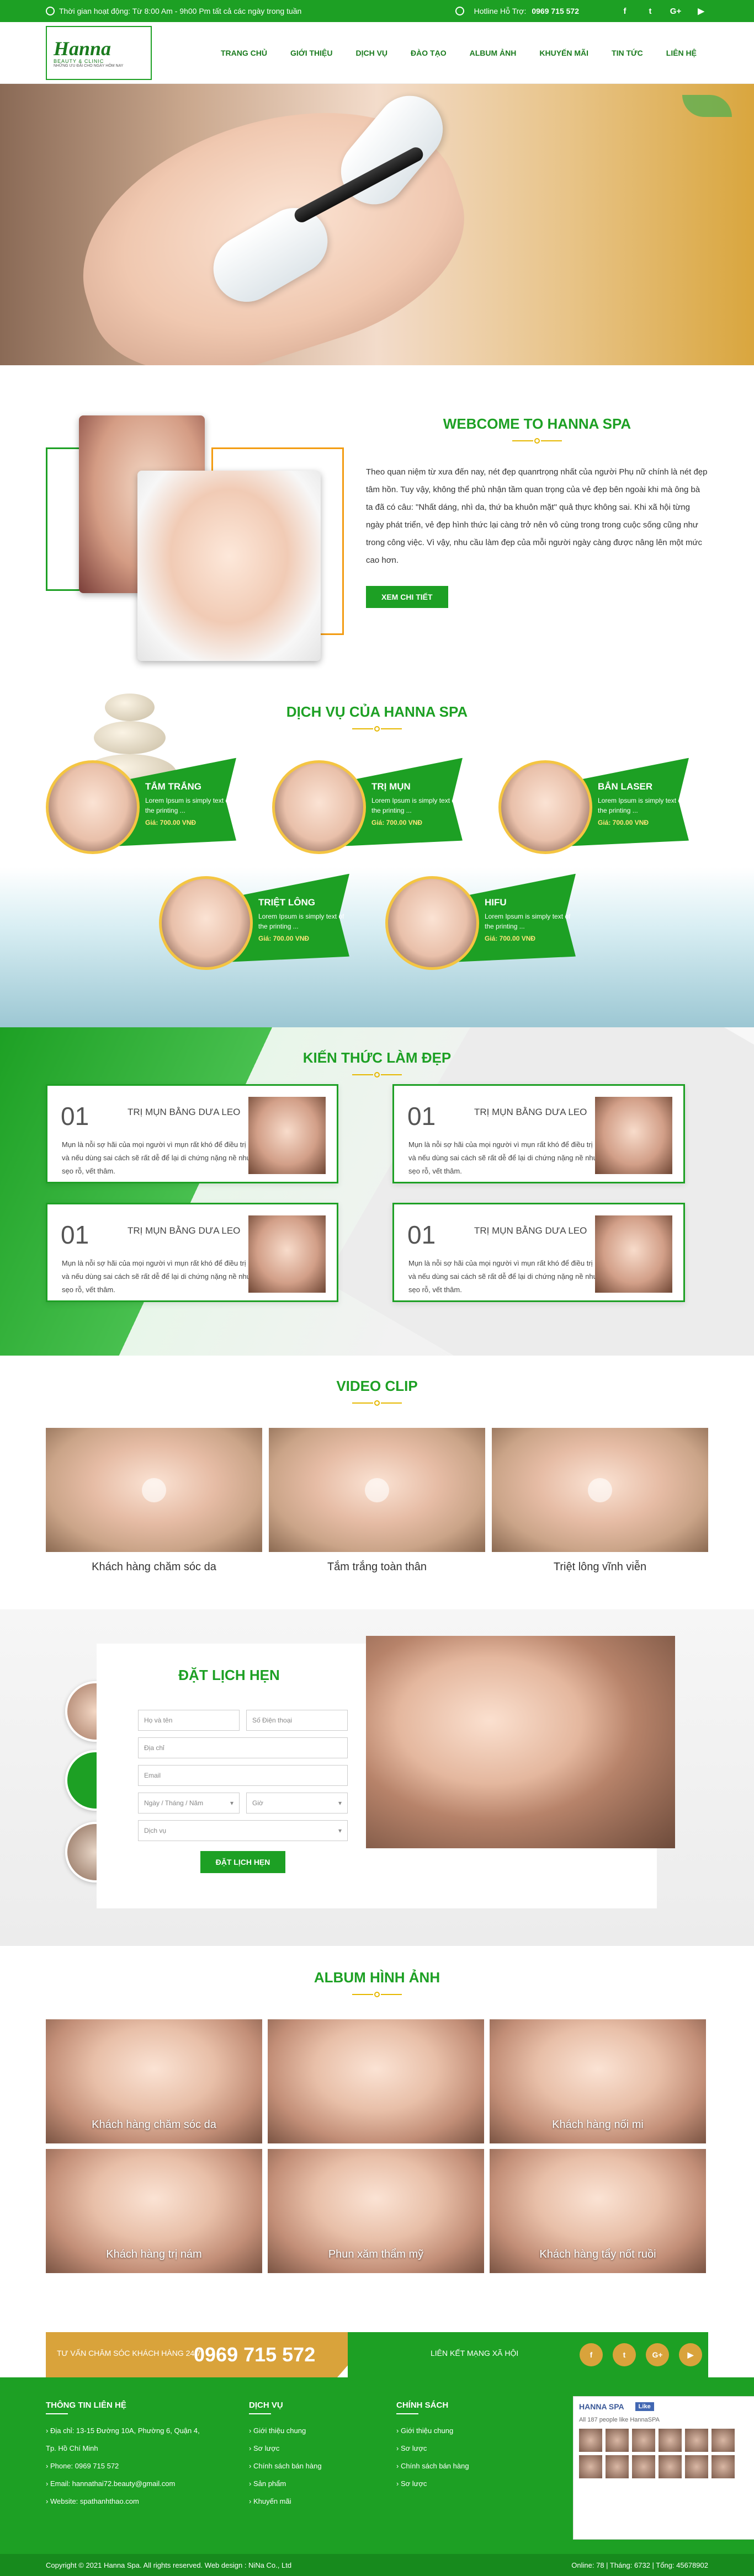 The height and width of the screenshot is (2576, 754). I want to click on date-placeholder: Ngày / Tháng / Năm, so click(174, 1803).